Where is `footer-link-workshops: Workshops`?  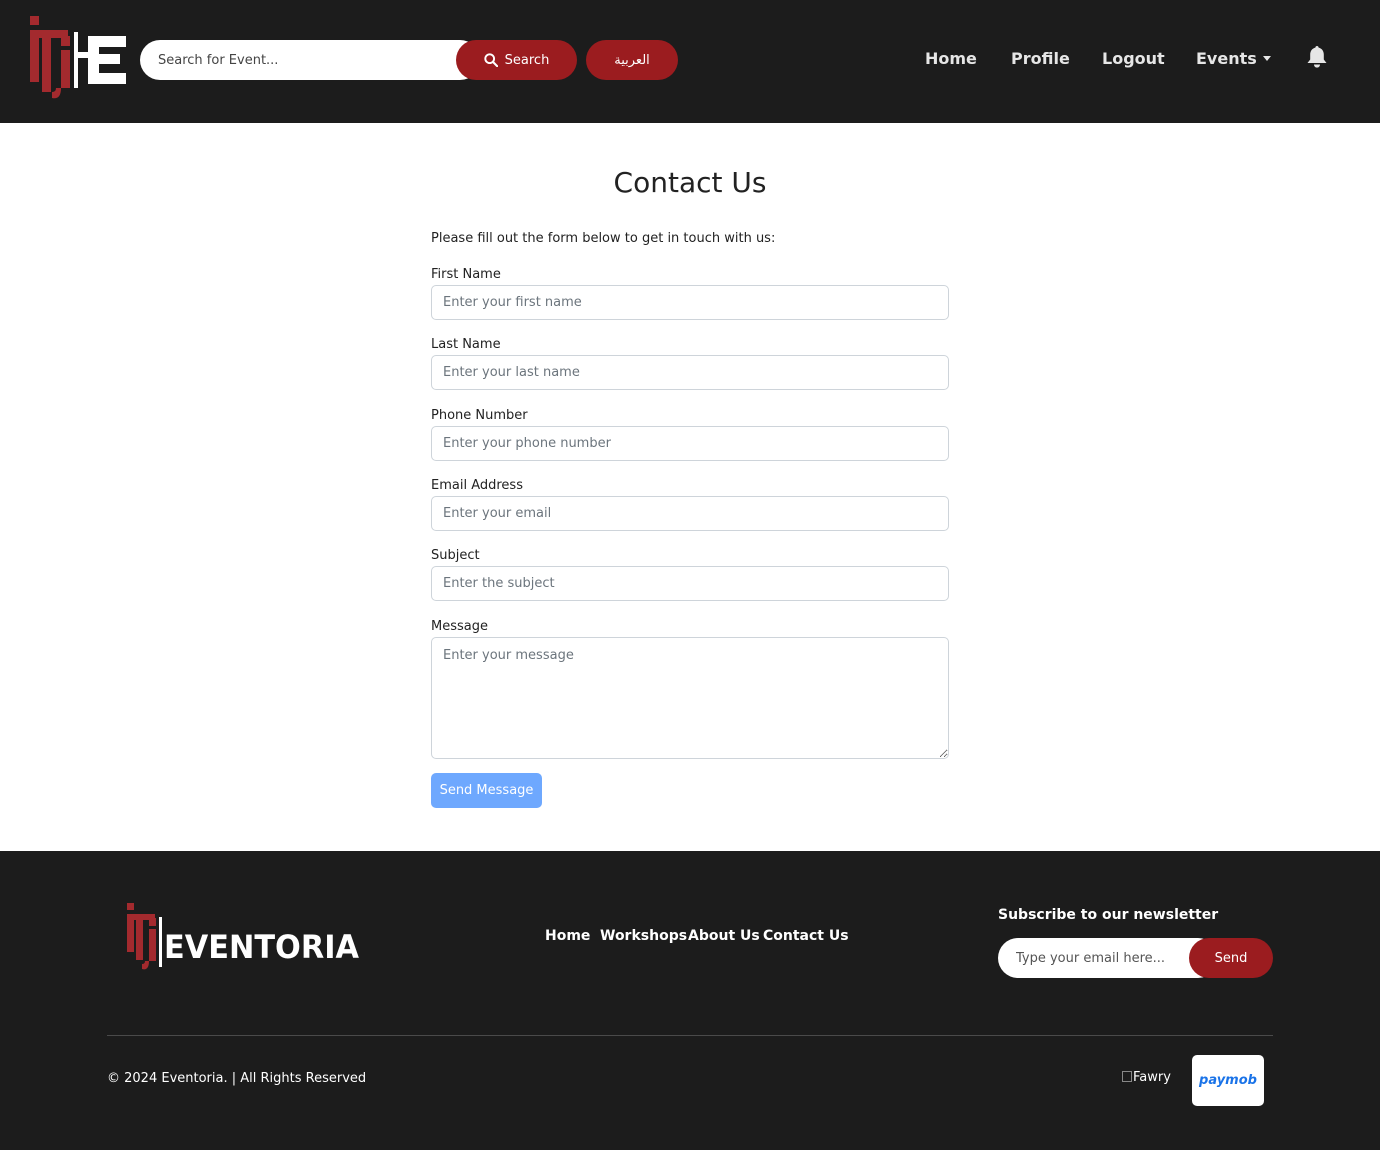
footer-link-workshops: Workshops is located at coordinates (643, 936).